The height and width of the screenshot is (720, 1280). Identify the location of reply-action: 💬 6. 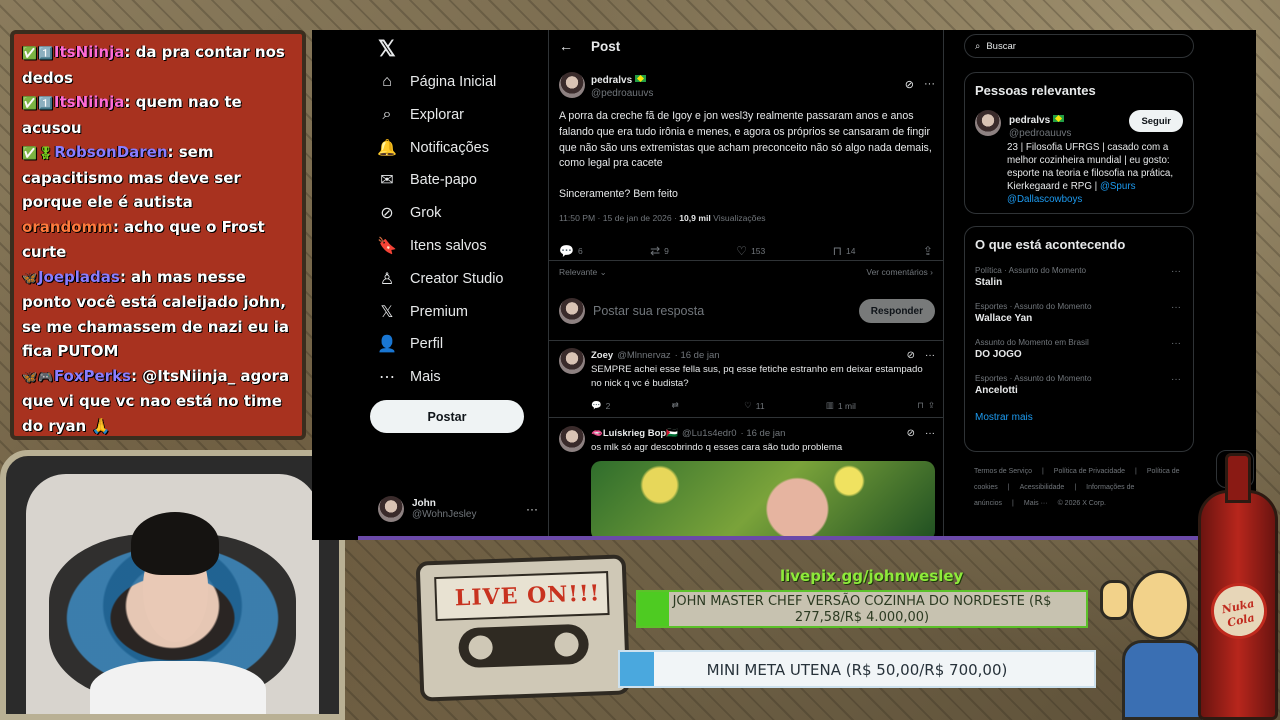
(571, 251).